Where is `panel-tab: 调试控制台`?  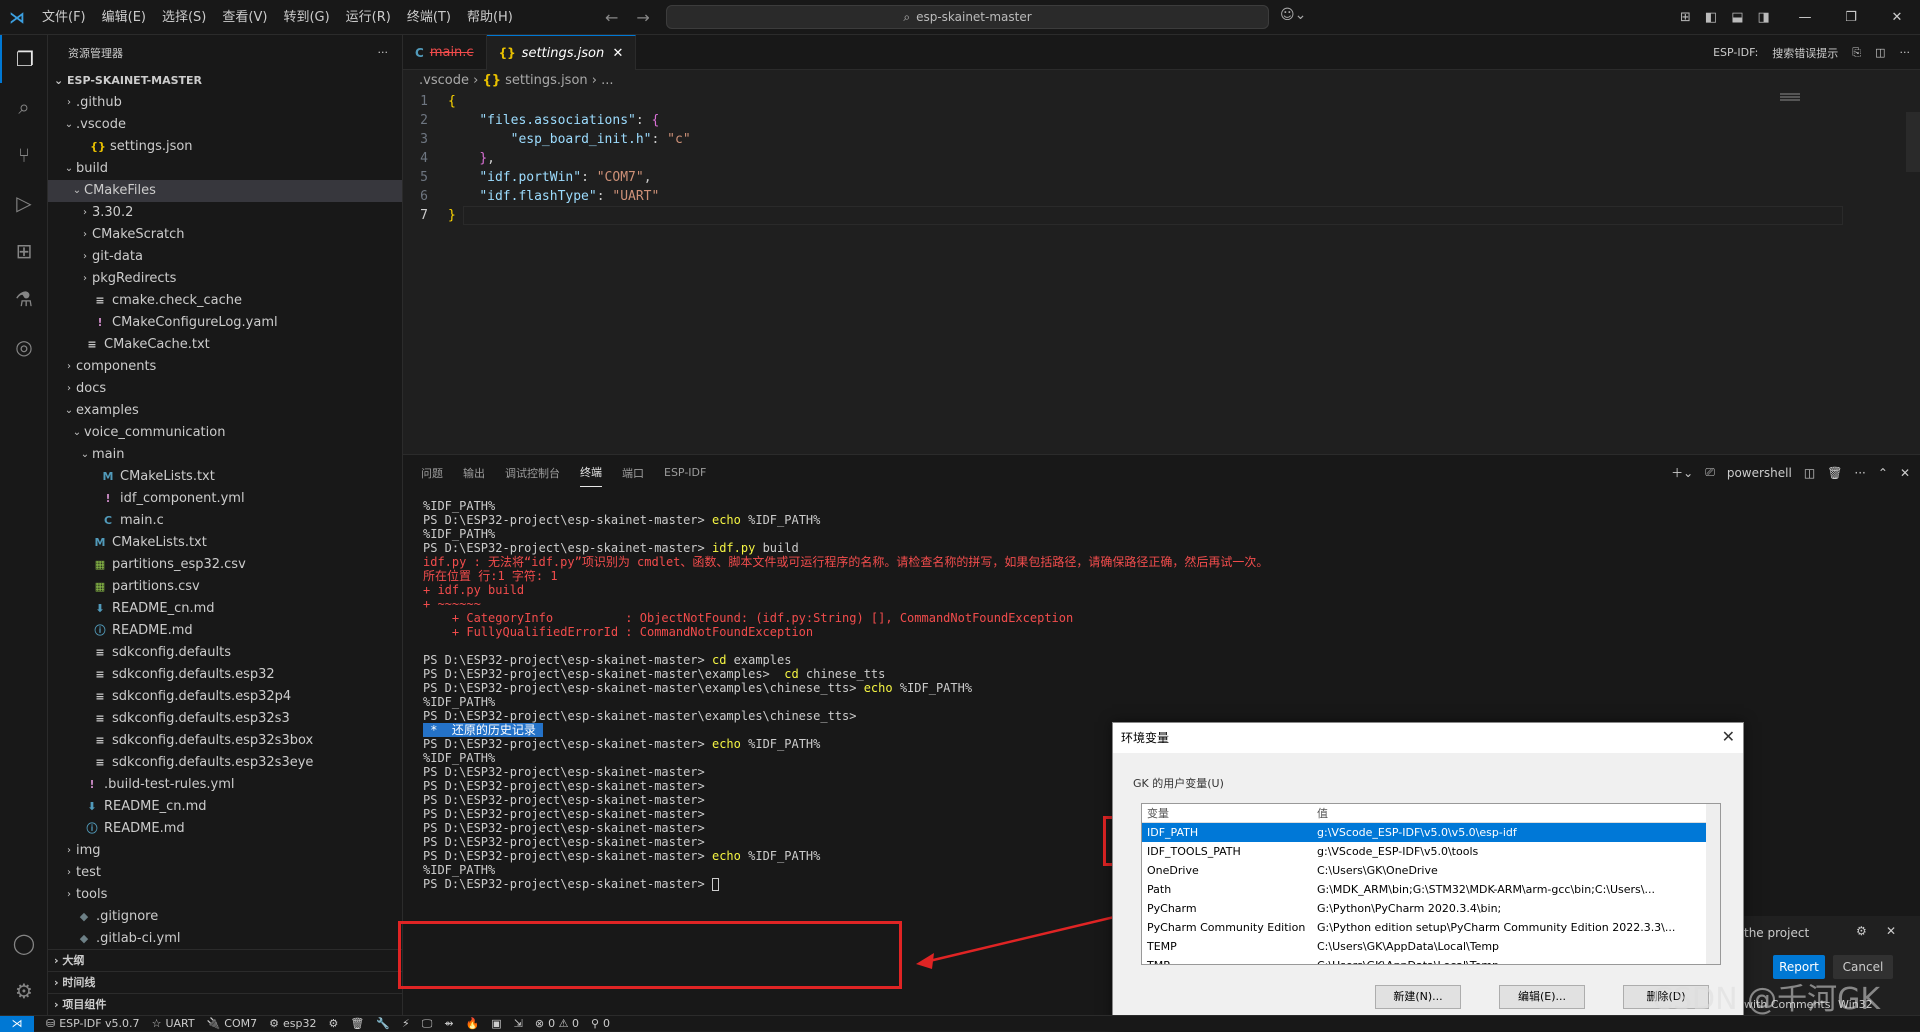 panel-tab: 调试控制台 is located at coordinates (532, 473).